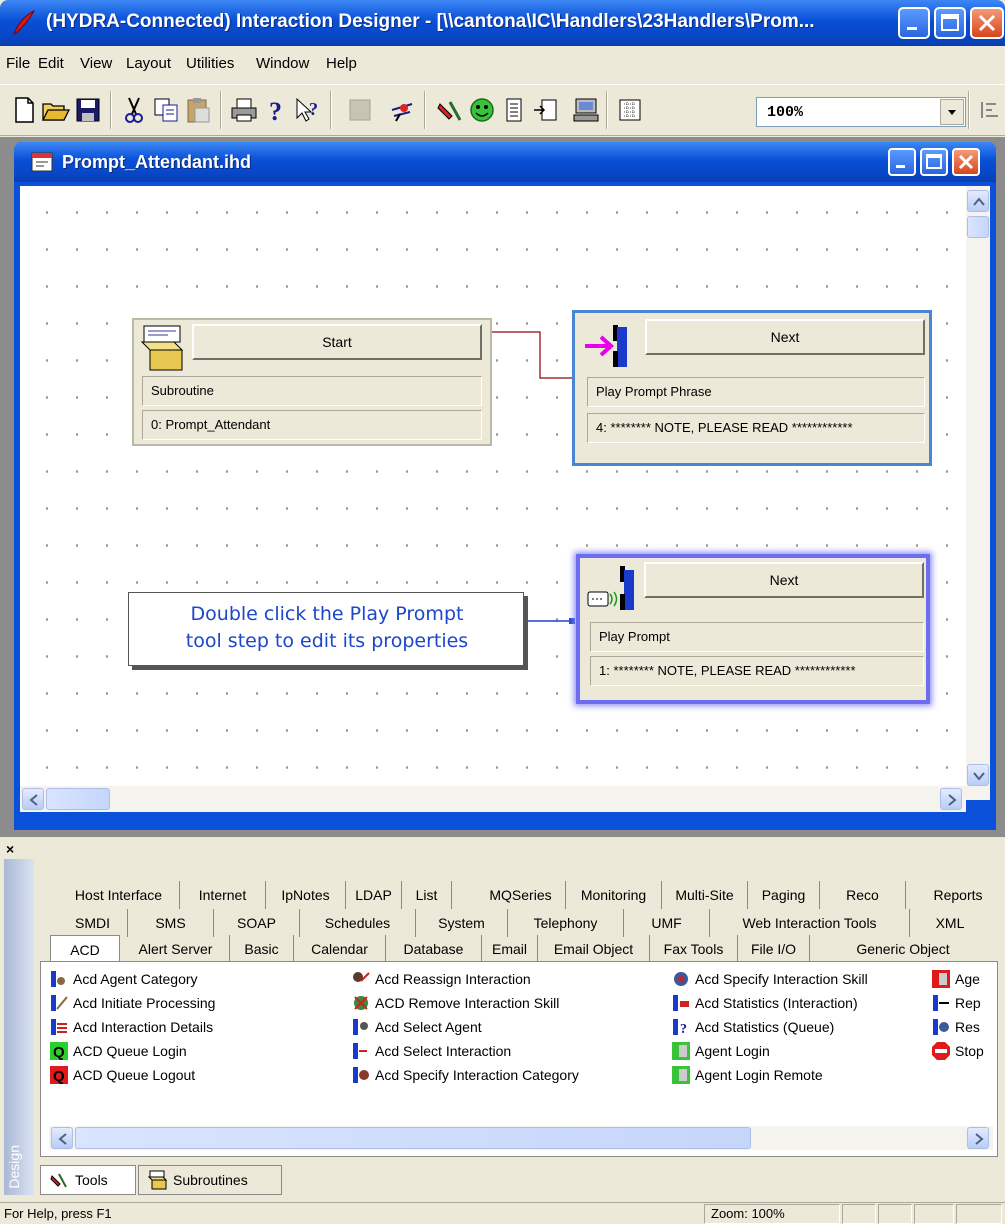 Image resolution: width=1005 pixels, height=1224 pixels. I want to click on paste-button, so click(198, 110).